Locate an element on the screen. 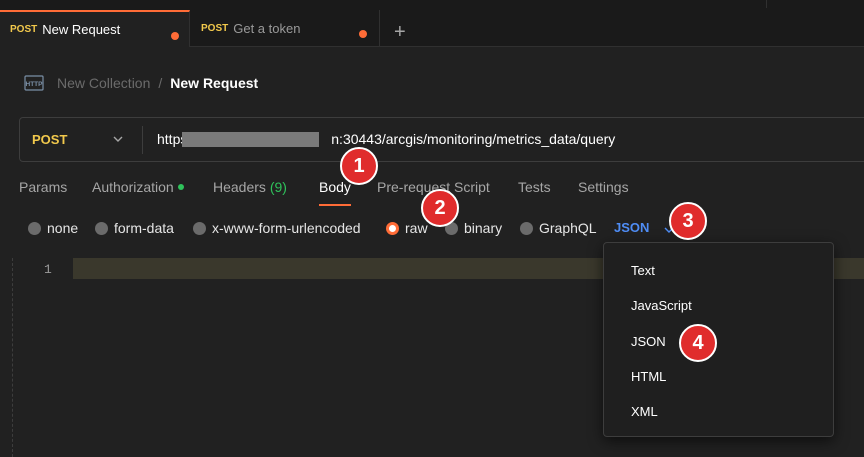 The image size is (864, 457). method-label: POST is located at coordinates (50, 139).